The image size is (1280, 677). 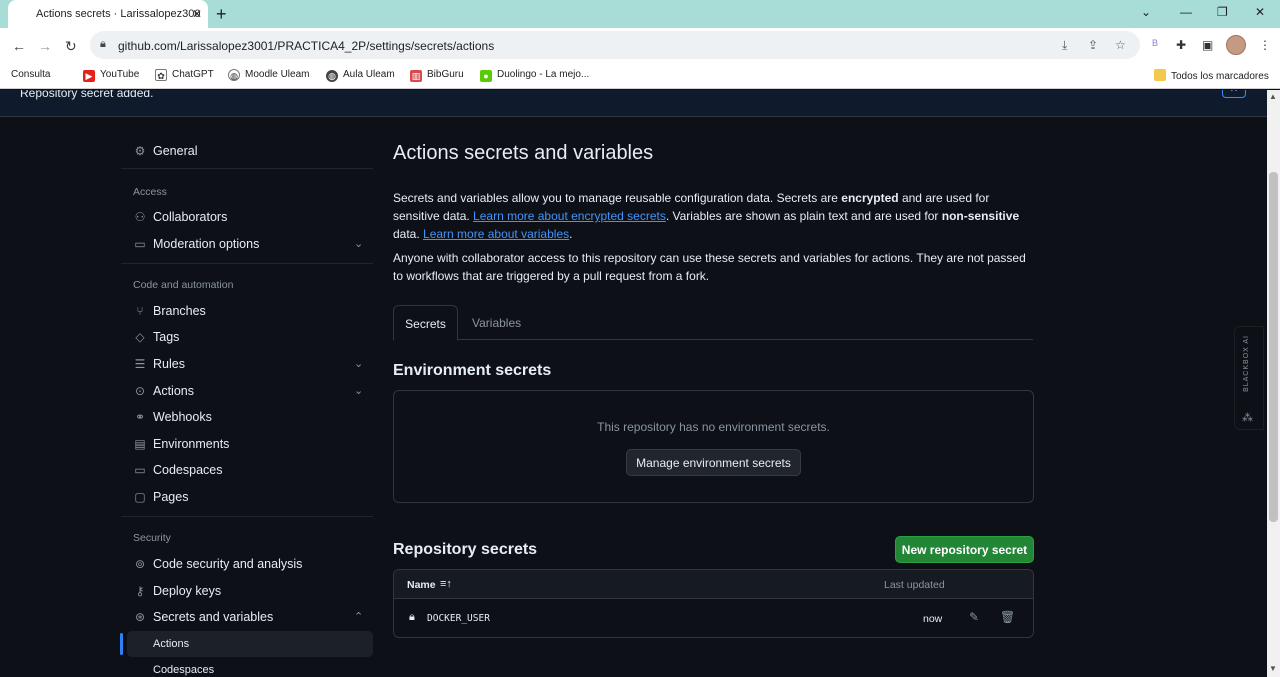 I want to click on share-icon: ⇪, so click(x=1093, y=45).